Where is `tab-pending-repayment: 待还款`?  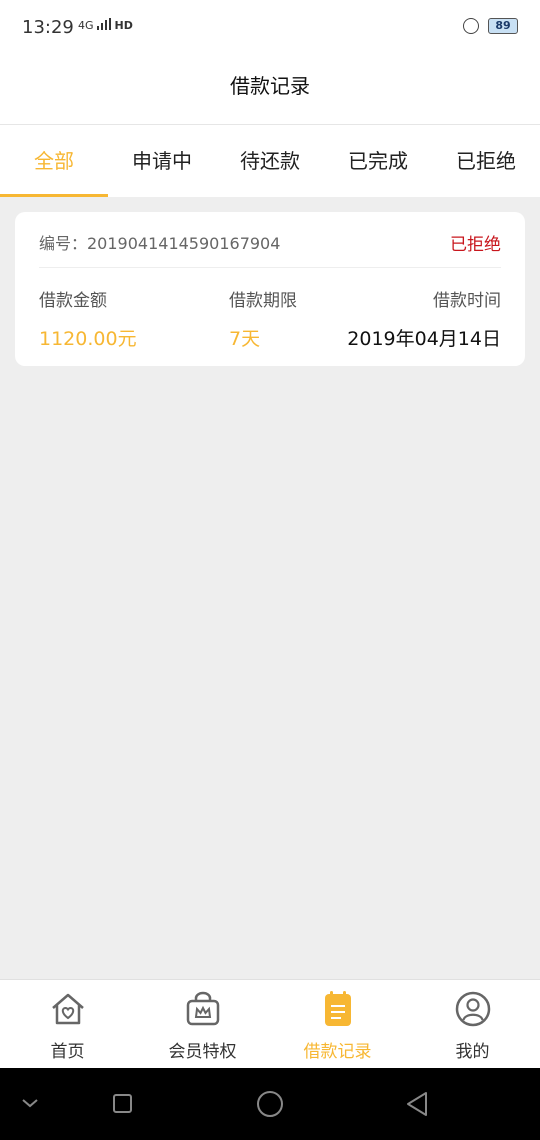 tab-pending-repayment: 待还款 is located at coordinates (270, 161).